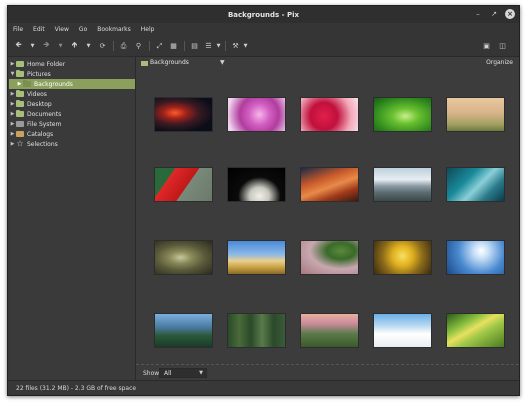  I want to click on fullscreen-icon: ⤢, so click(159, 46).